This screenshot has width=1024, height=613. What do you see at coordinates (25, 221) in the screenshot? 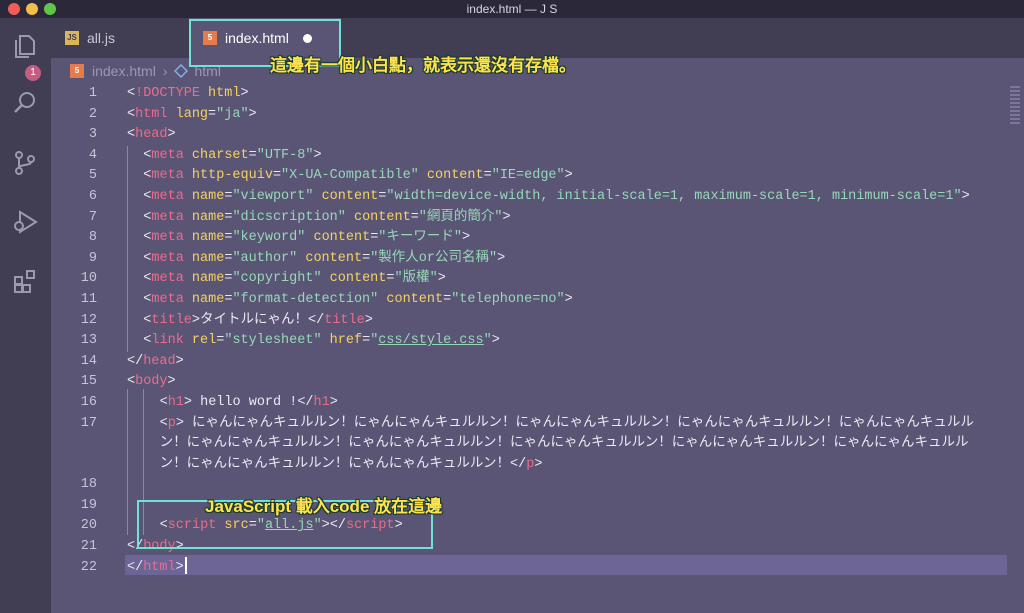
I see `debug-icon` at bounding box center [25, 221].